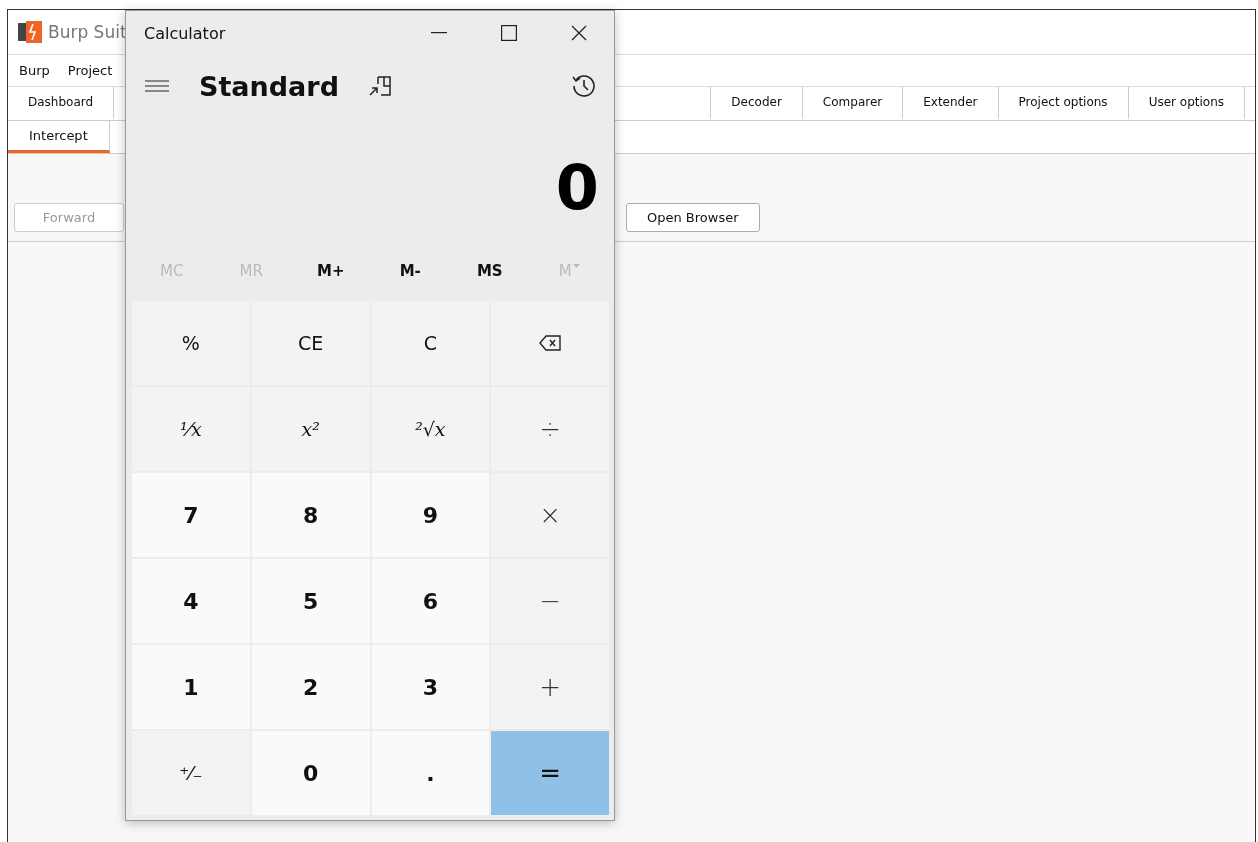  I want to click on digit-key: 4, so click(191, 601).